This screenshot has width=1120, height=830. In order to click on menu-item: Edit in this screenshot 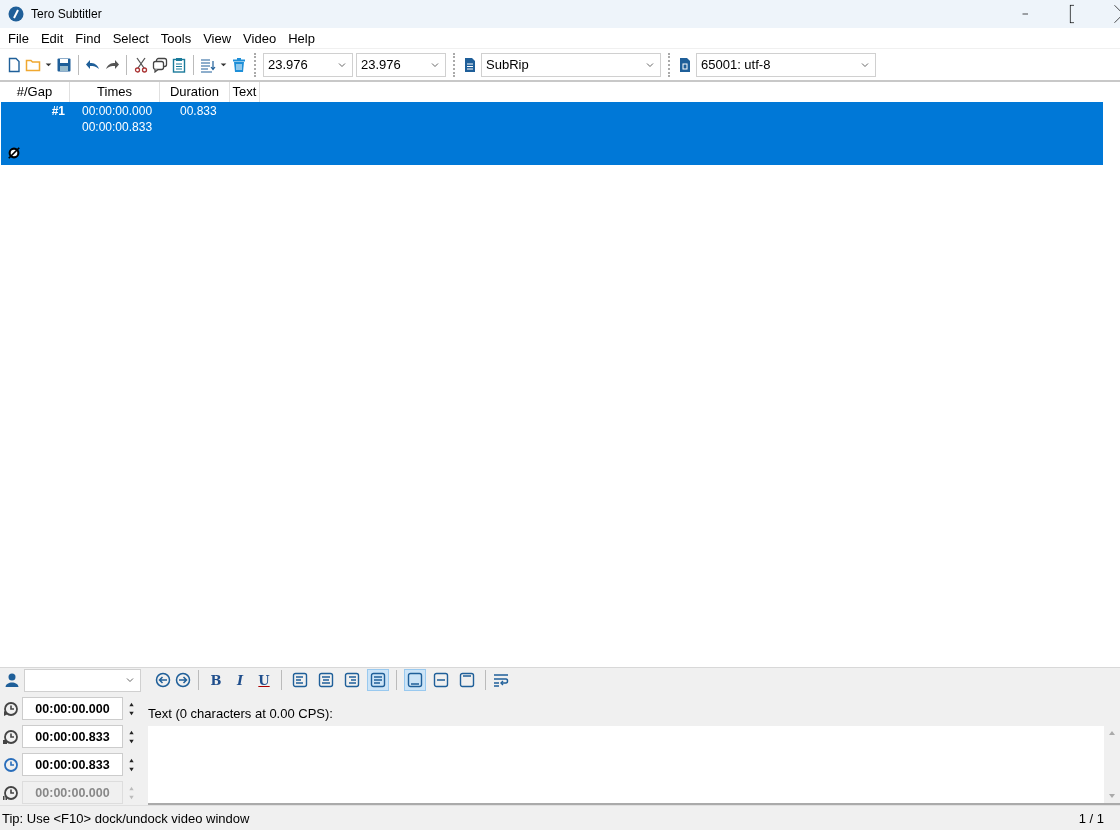, I will do `click(52, 38)`.